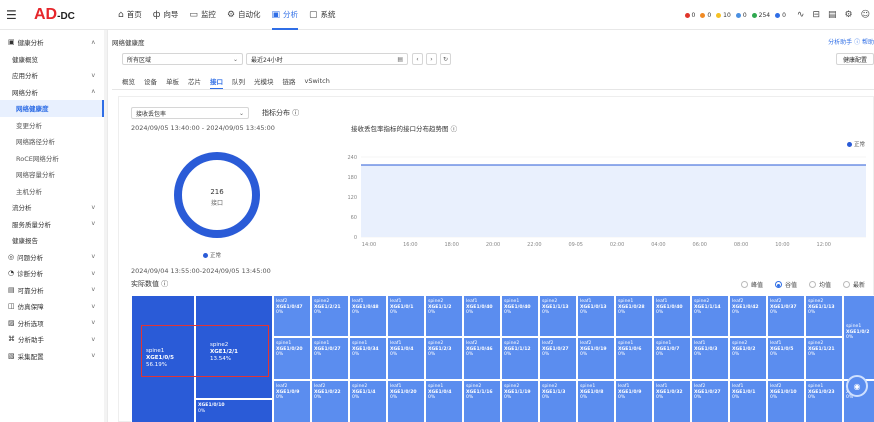  Describe the element at coordinates (317, 81) in the screenshot. I see `tab-8: vSwitch` at that location.